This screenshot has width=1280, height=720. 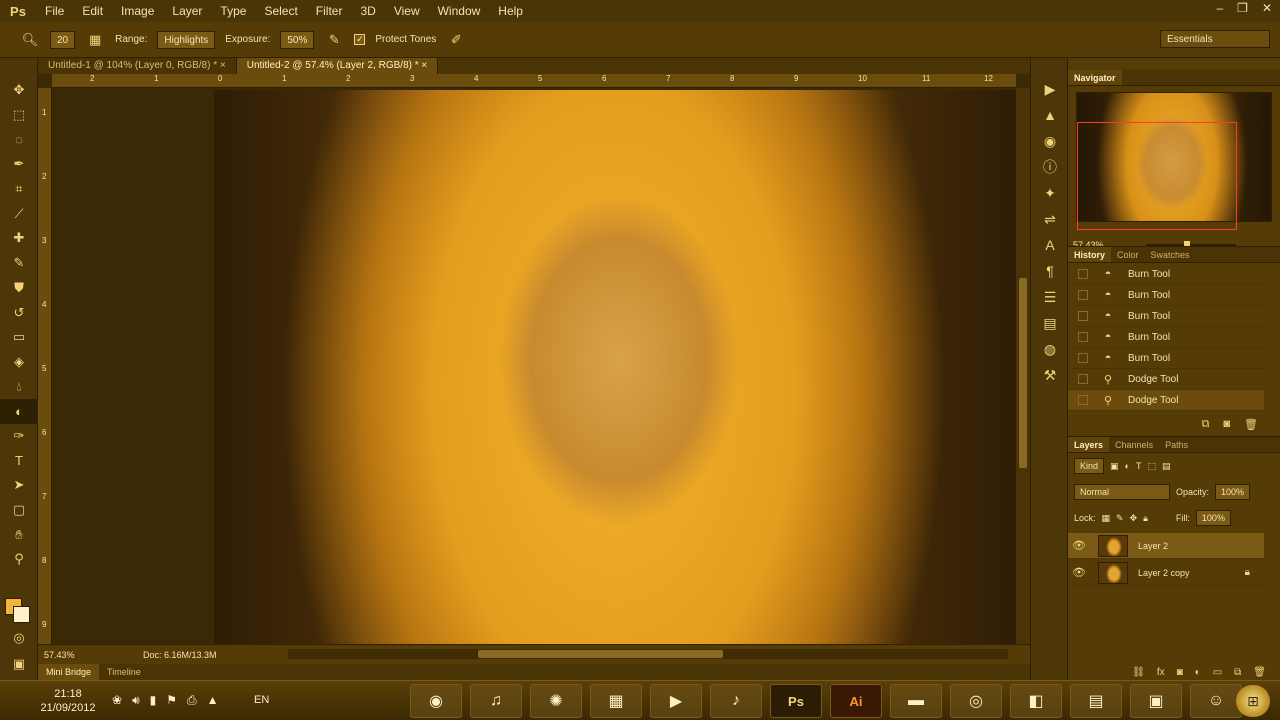 What do you see at coordinates (1127, 466) in the screenshot?
I see `adjustment-filter-icon: ◐` at bounding box center [1127, 466].